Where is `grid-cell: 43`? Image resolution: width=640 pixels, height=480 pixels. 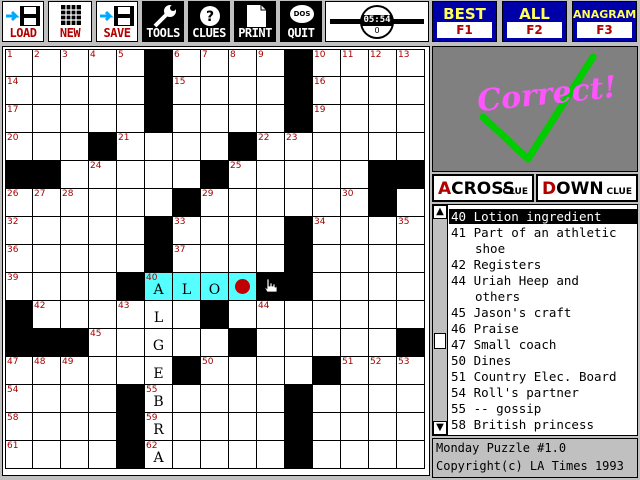
grid-cell: 43 is located at coordinates (131, 315).